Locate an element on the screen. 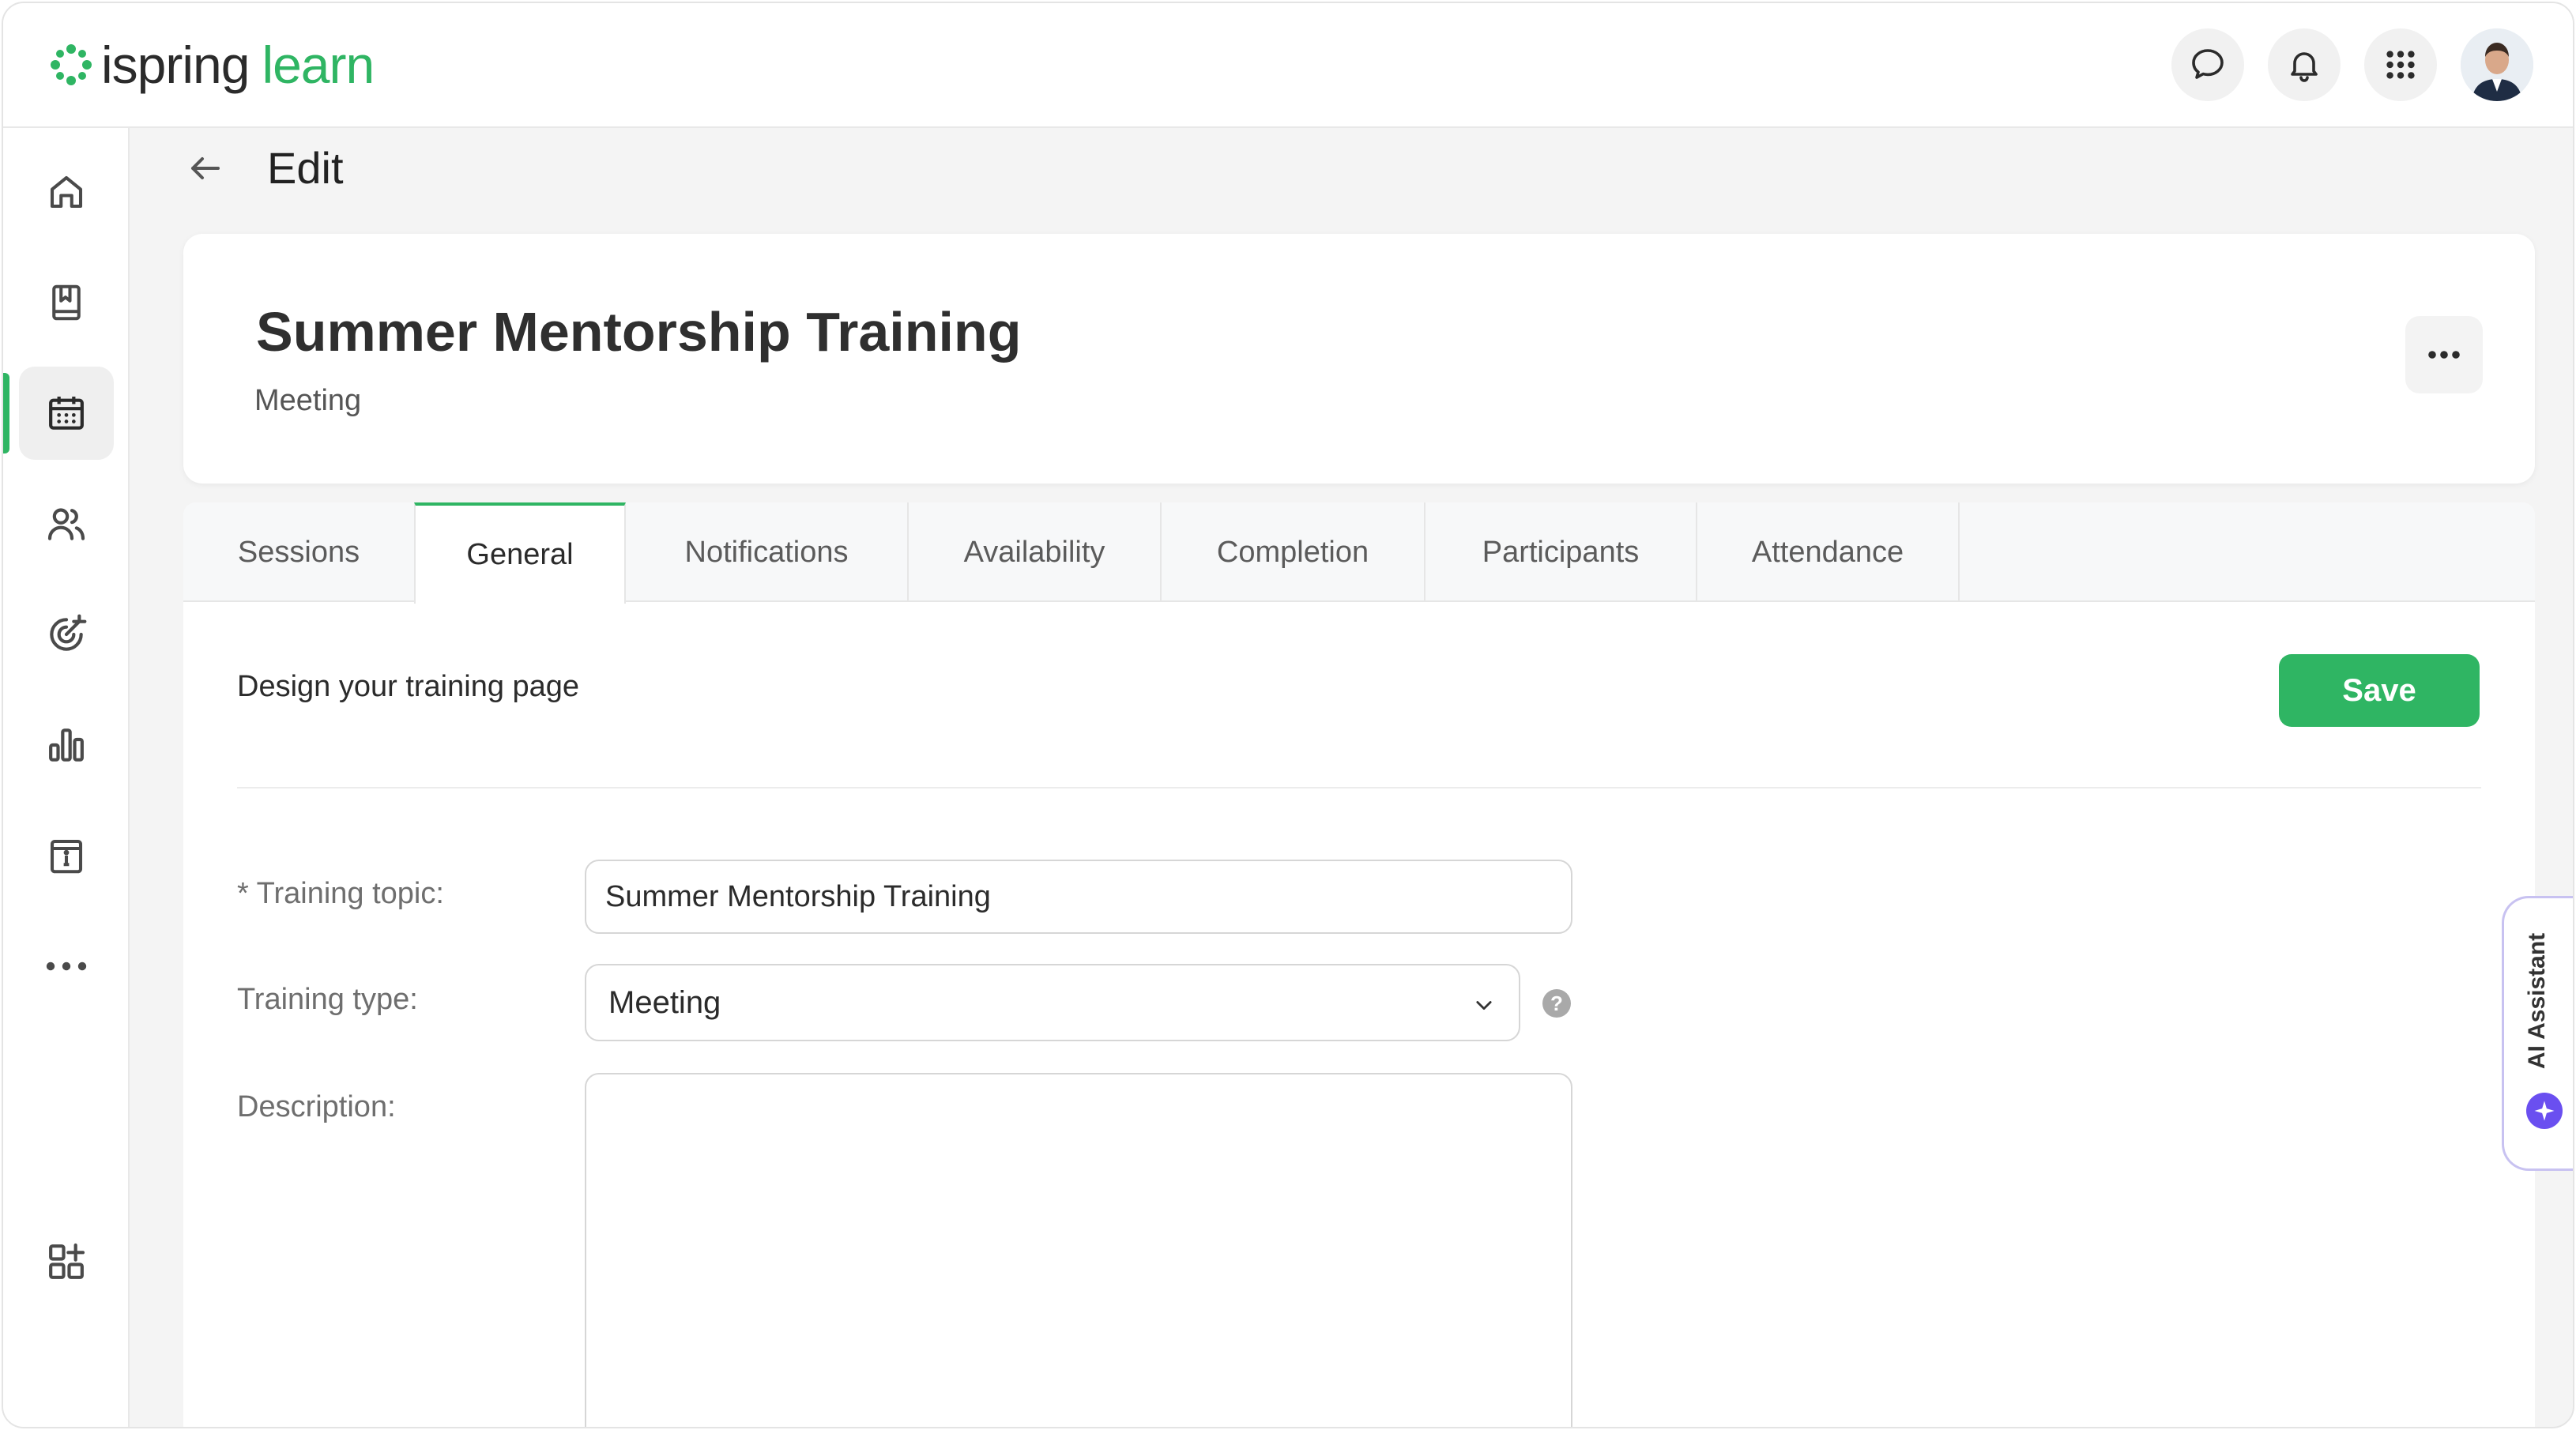  target-icon is located at coordinates (68, 632).